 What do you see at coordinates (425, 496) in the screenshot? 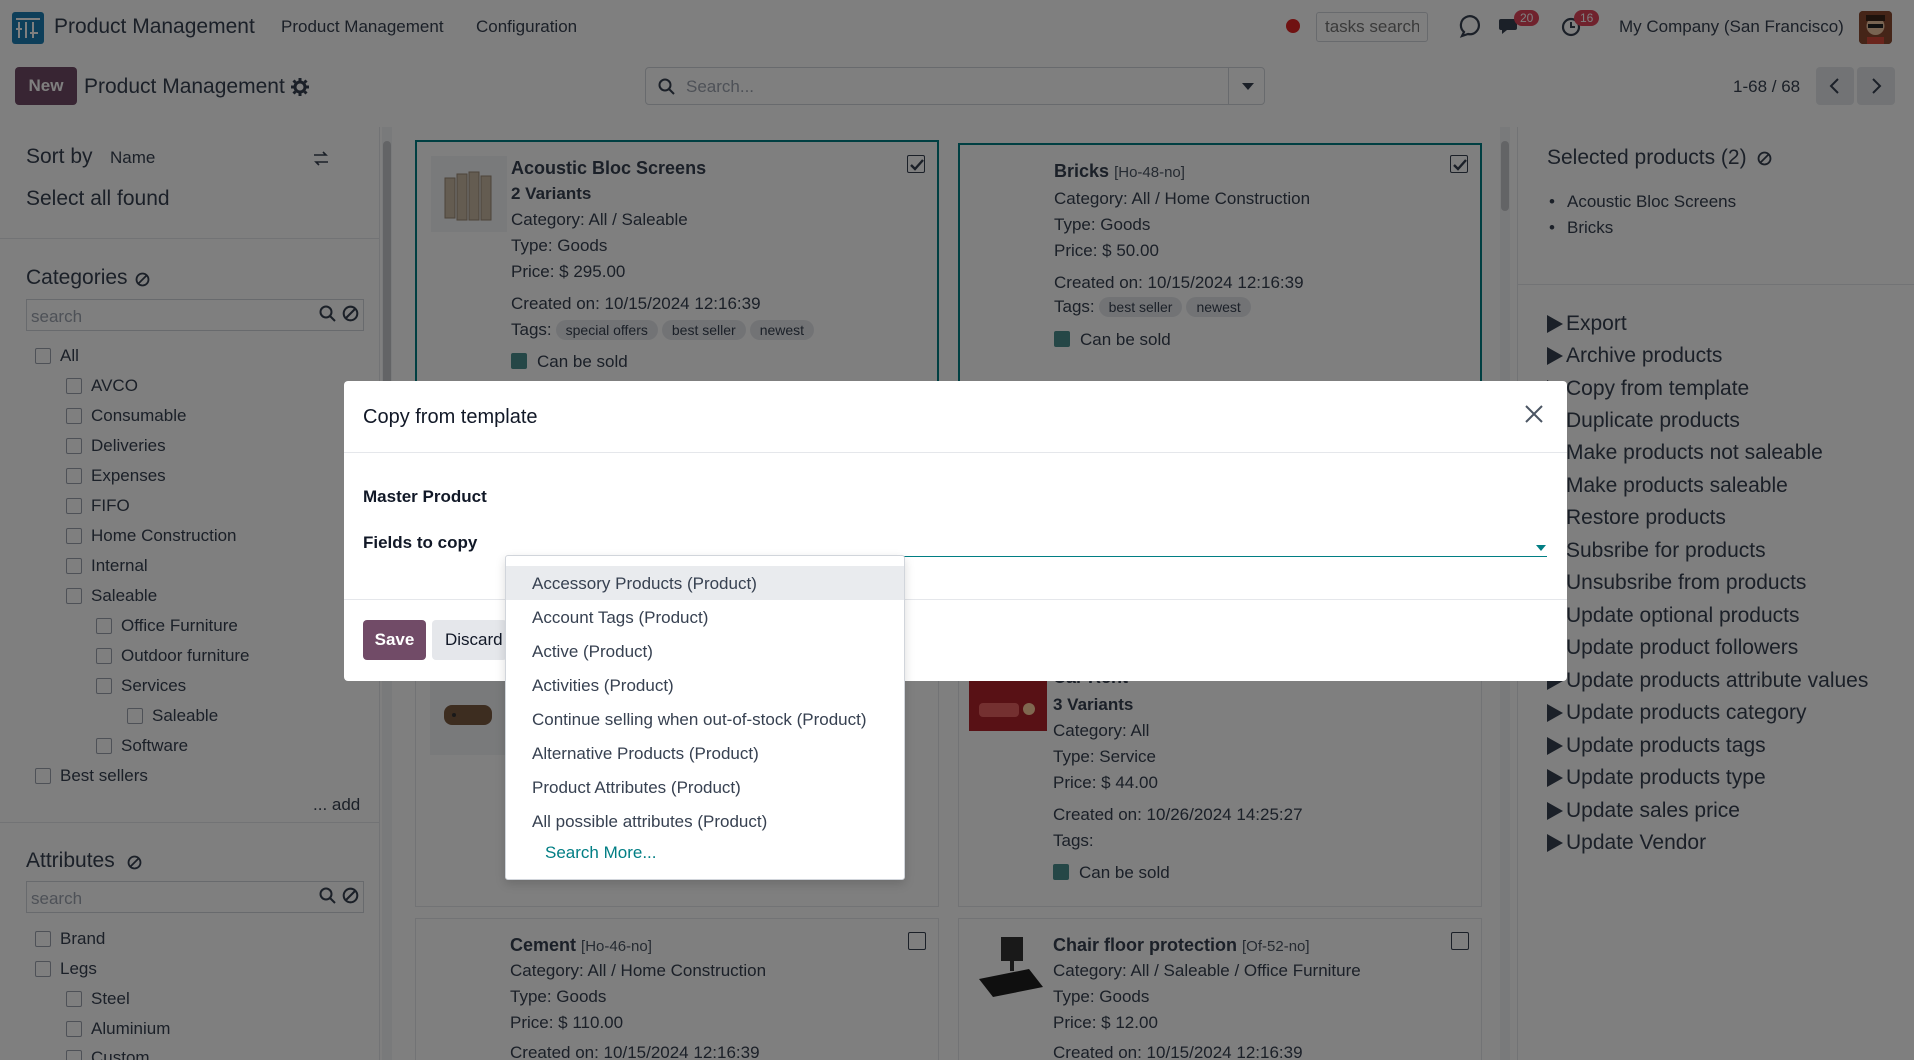
I see `master-product-label: Master Product` at bounding box center [425, 496].